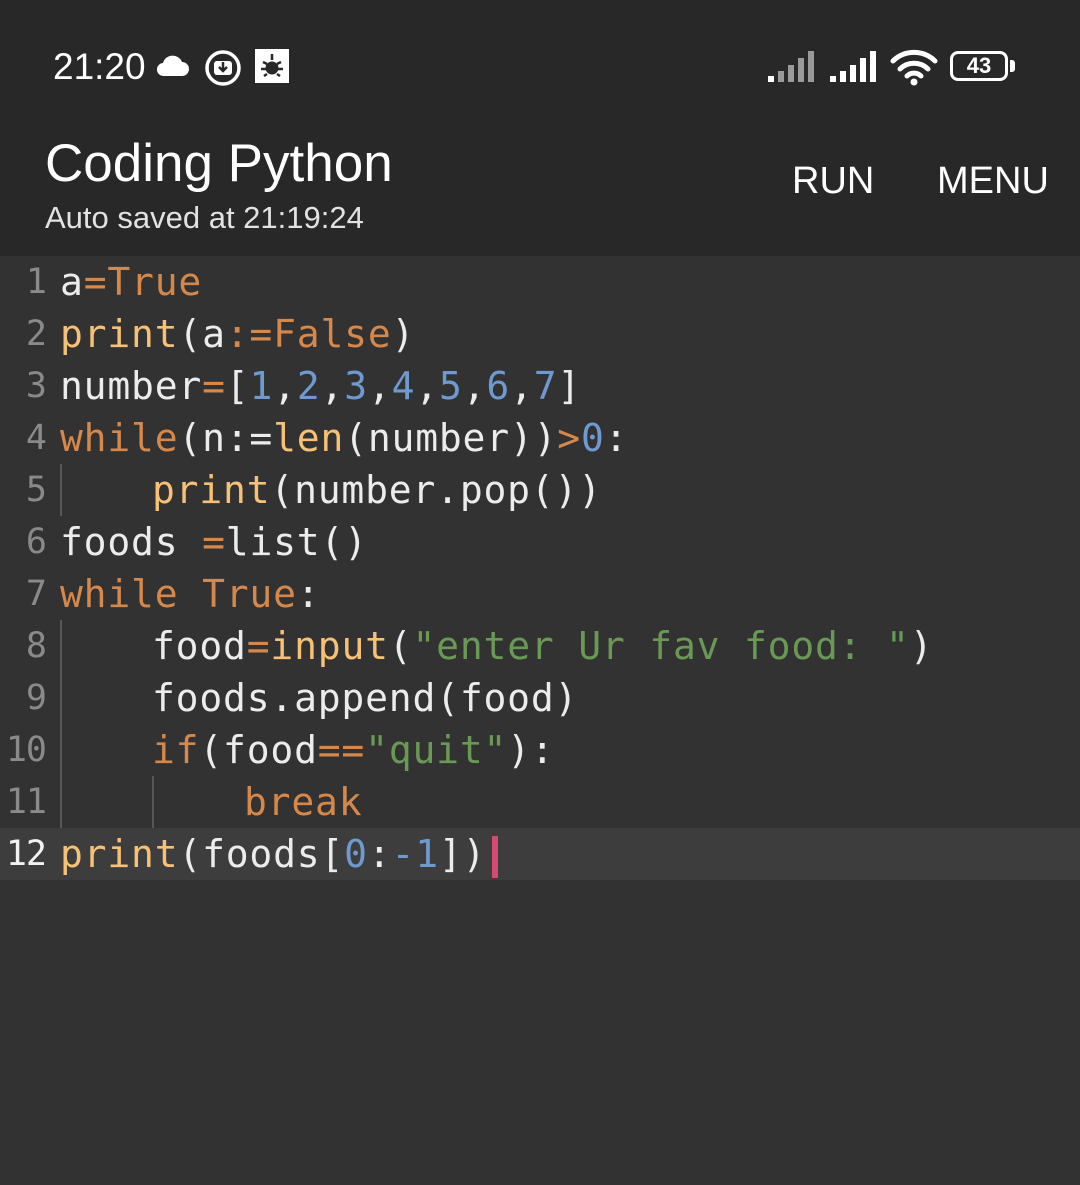 The width and height of the screenshot is (1080, 1185). What do you see at coordinates (26, 750) in the screenshot?
I see `line-number: 10` at bounding box center [26, 750].